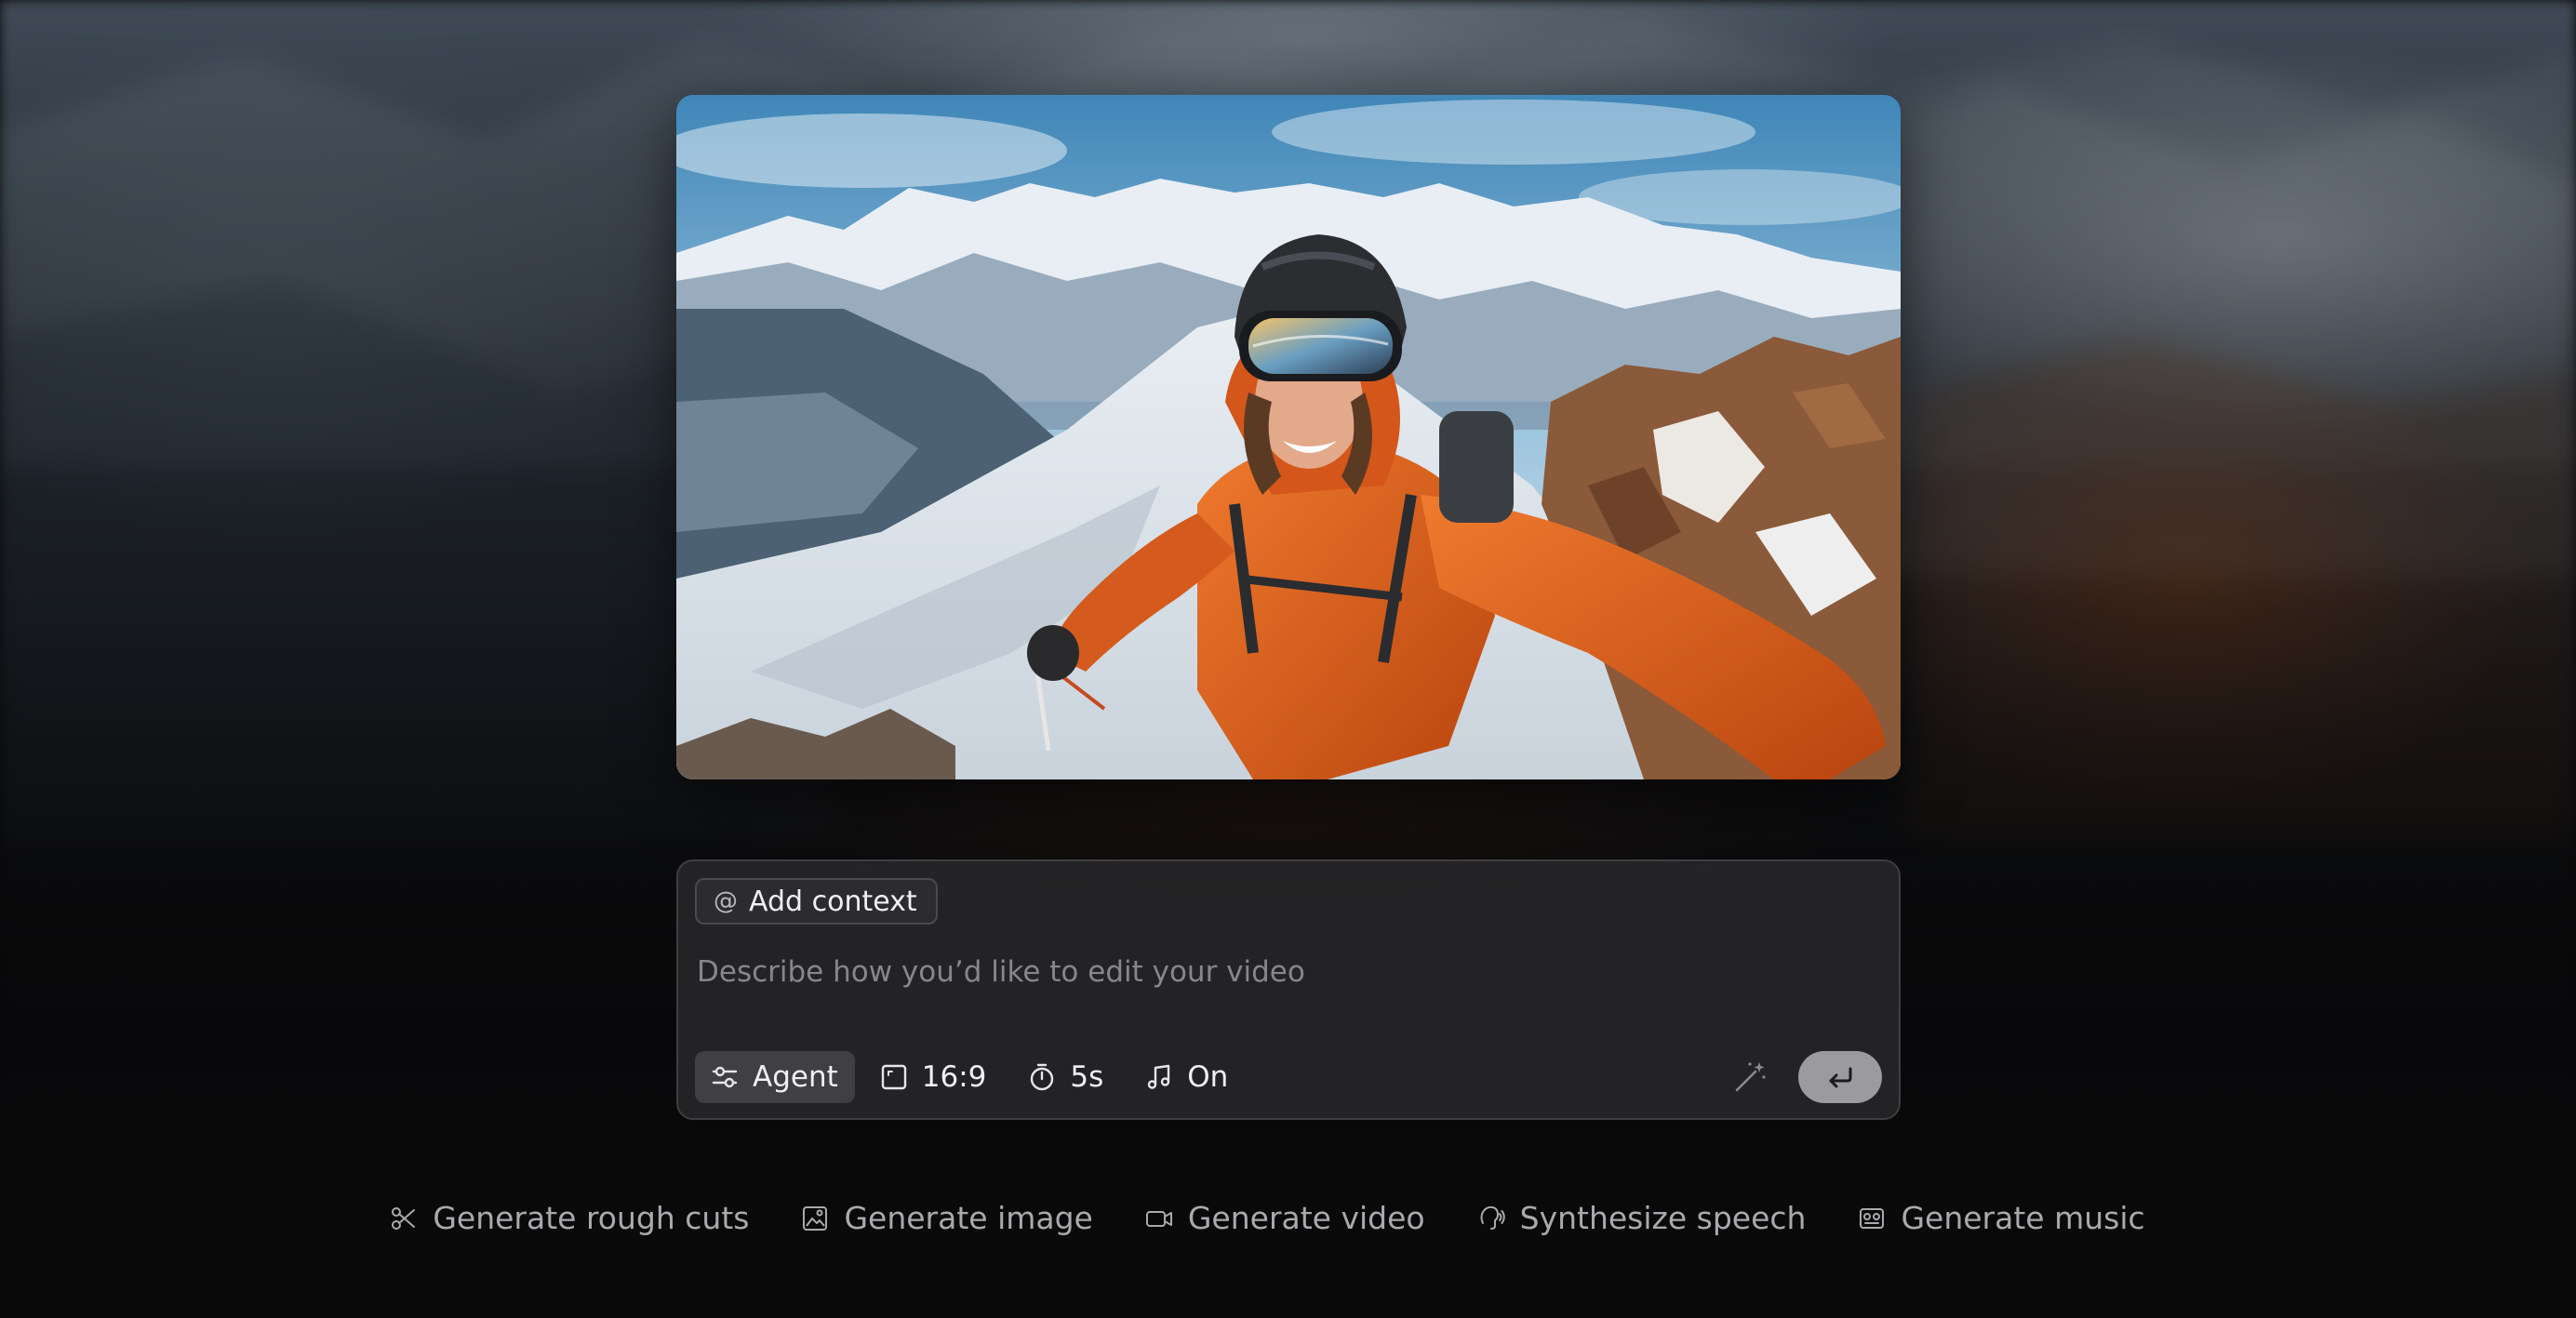 The width and height of the screenshot is (2576, 1318). What do you see at coordinates (1208, 1077) in the screenshot?
I see `audio-toggle-label: On` at bounding box center [1208, 1077].